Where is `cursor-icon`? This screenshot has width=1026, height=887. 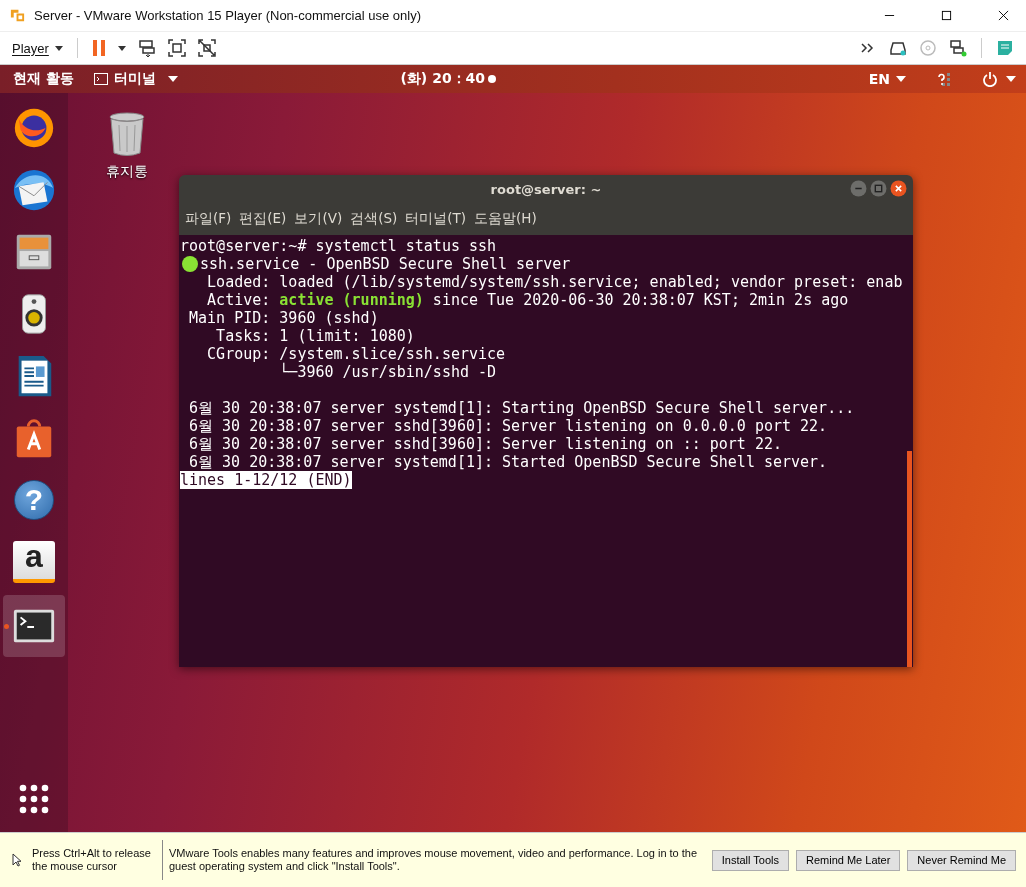 cursor-icon is located at coordinates (17, 860).